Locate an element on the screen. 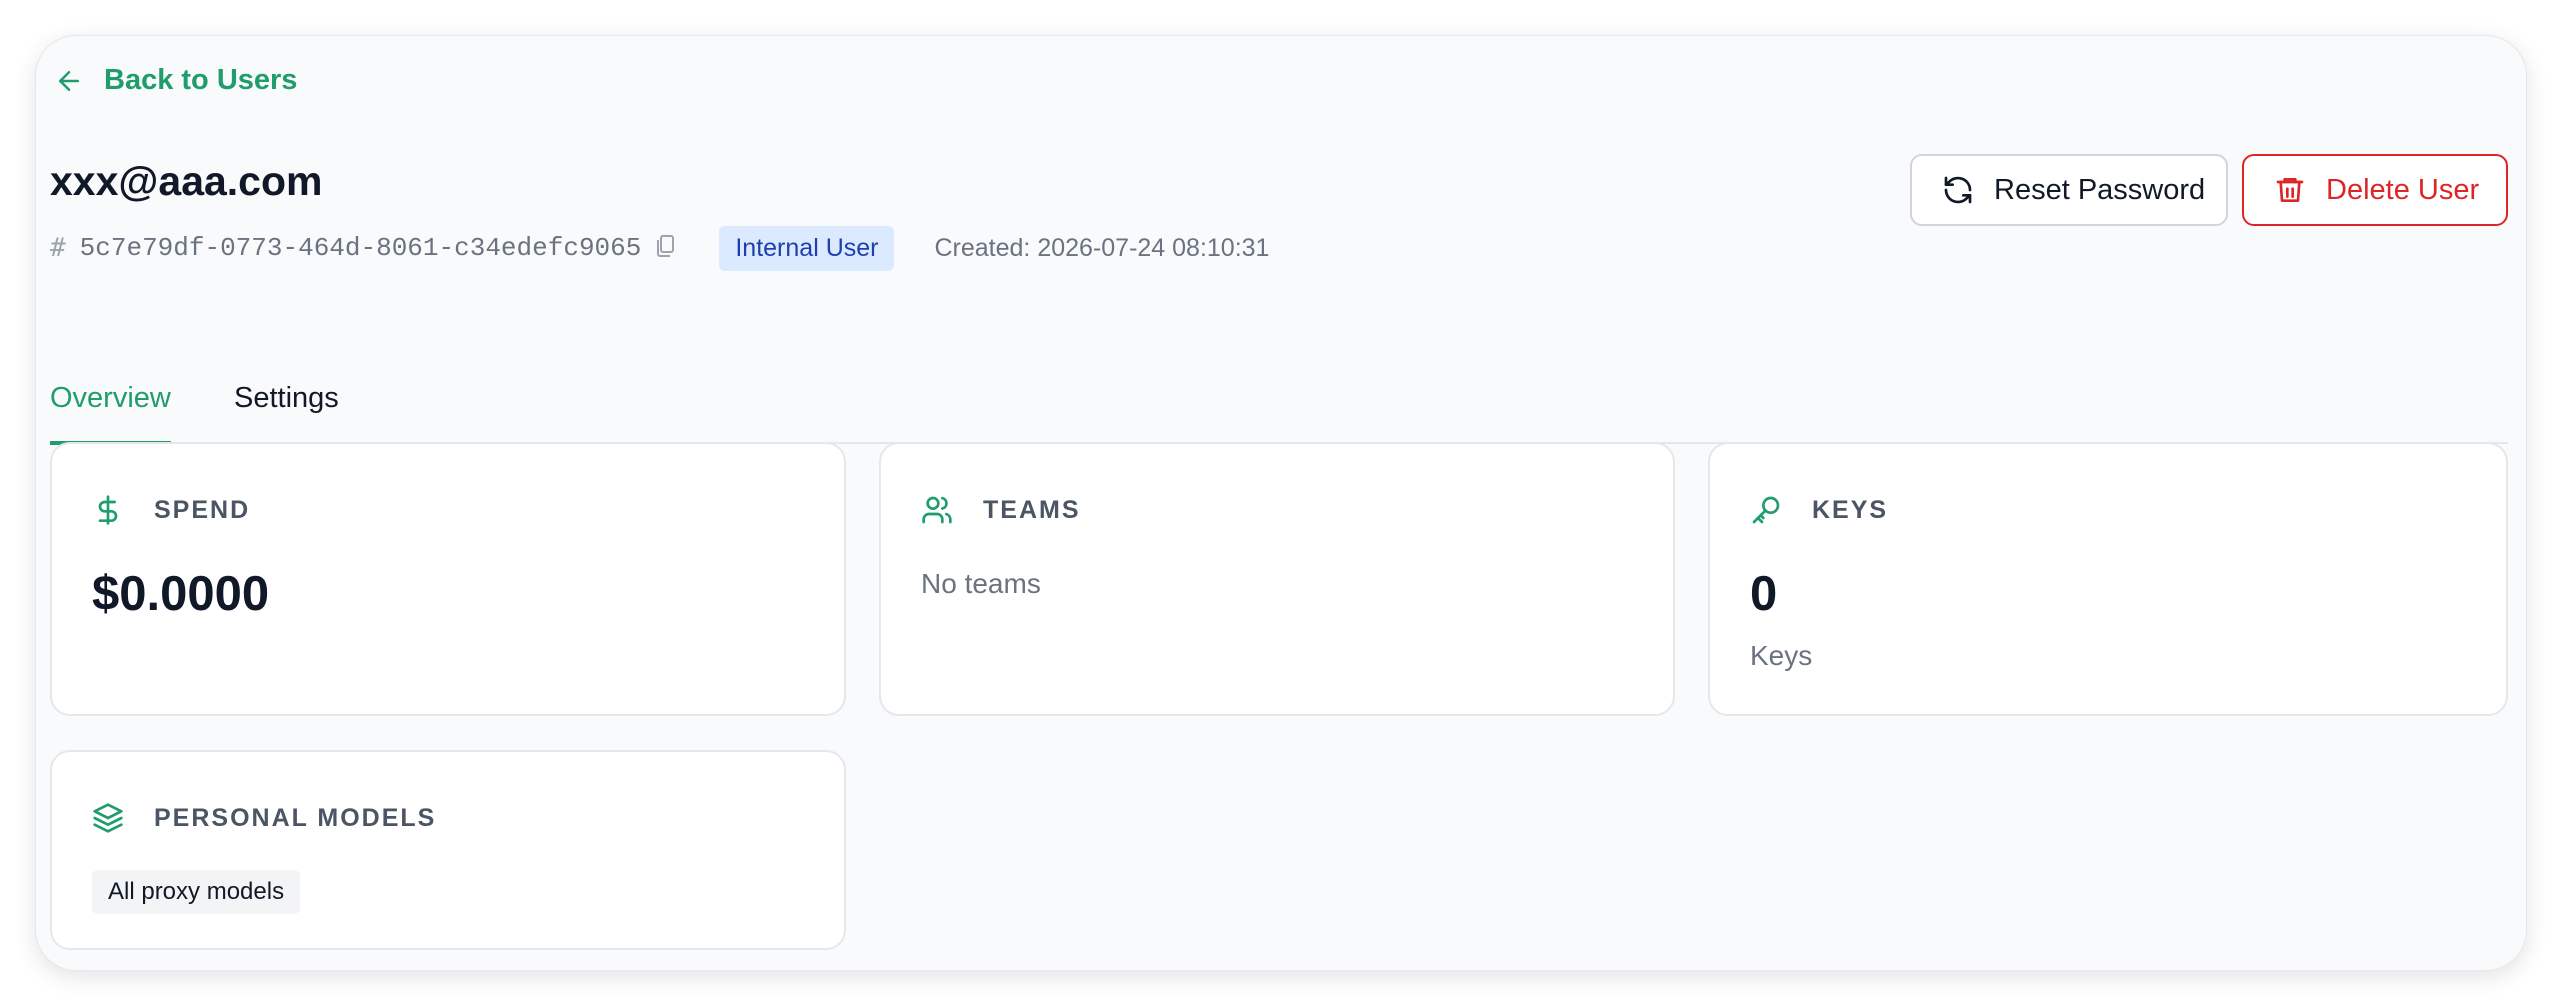 Image resolution: width=2562 pixels, height=1006 pixels. arrow-left-icon is located at coordinates (69, 80).